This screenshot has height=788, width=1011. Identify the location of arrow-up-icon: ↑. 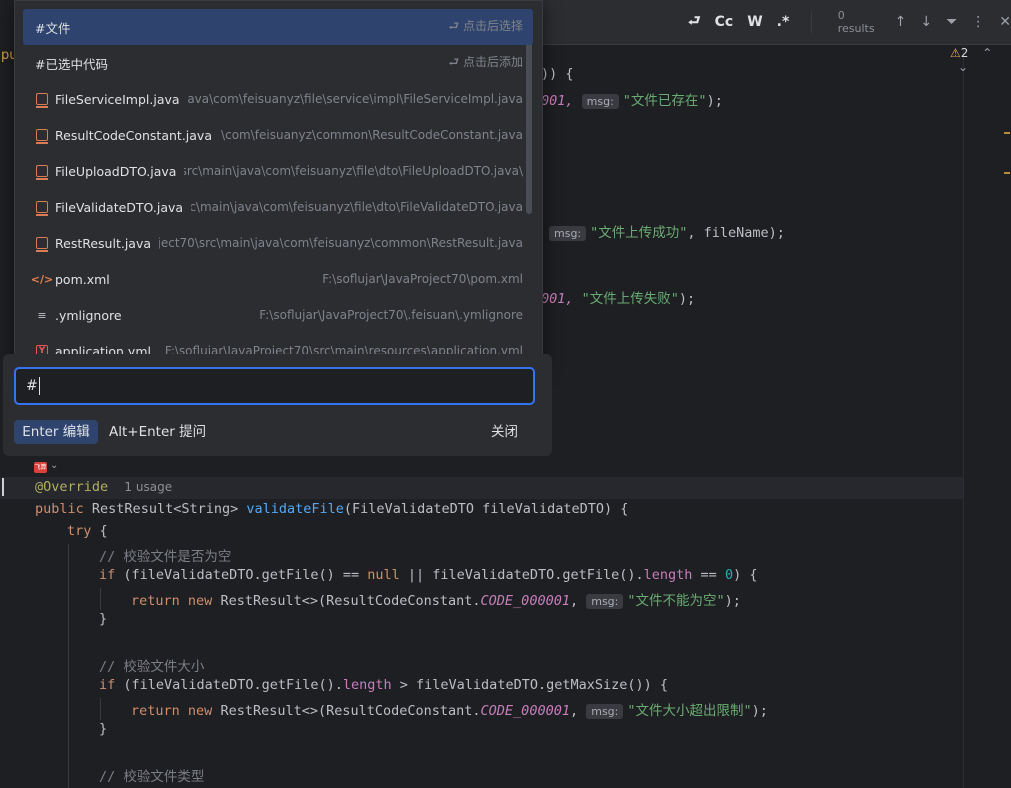
(901, 22).